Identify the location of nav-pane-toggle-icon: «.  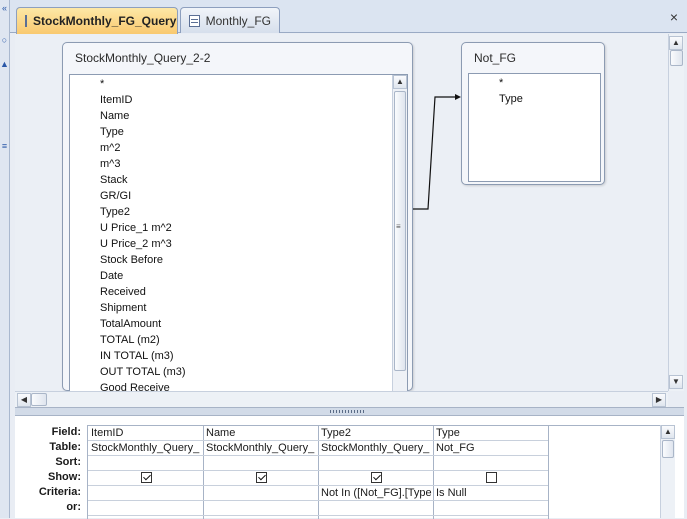
(4, 8).